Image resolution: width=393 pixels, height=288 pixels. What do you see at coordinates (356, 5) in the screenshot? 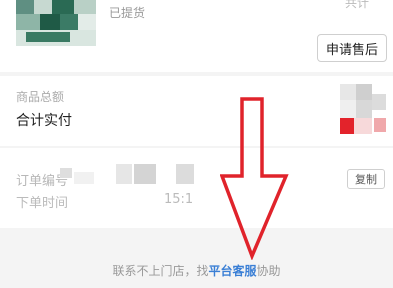
I see `item-count-text: 共计` at bounding box center [356, 5].